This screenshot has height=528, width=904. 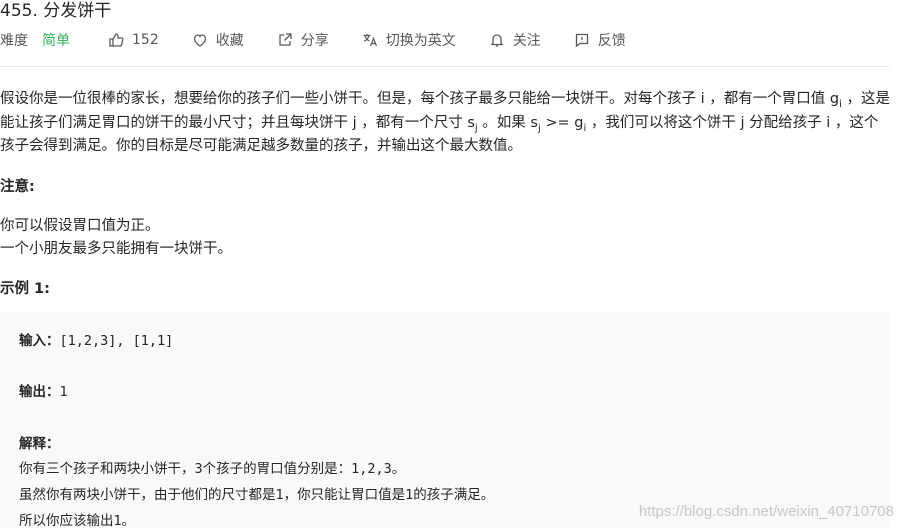 What do you see at coordinates (56, 41) in the screenshot?
I see `difficulty-badge: 简单` at bounding box center [56, 41].